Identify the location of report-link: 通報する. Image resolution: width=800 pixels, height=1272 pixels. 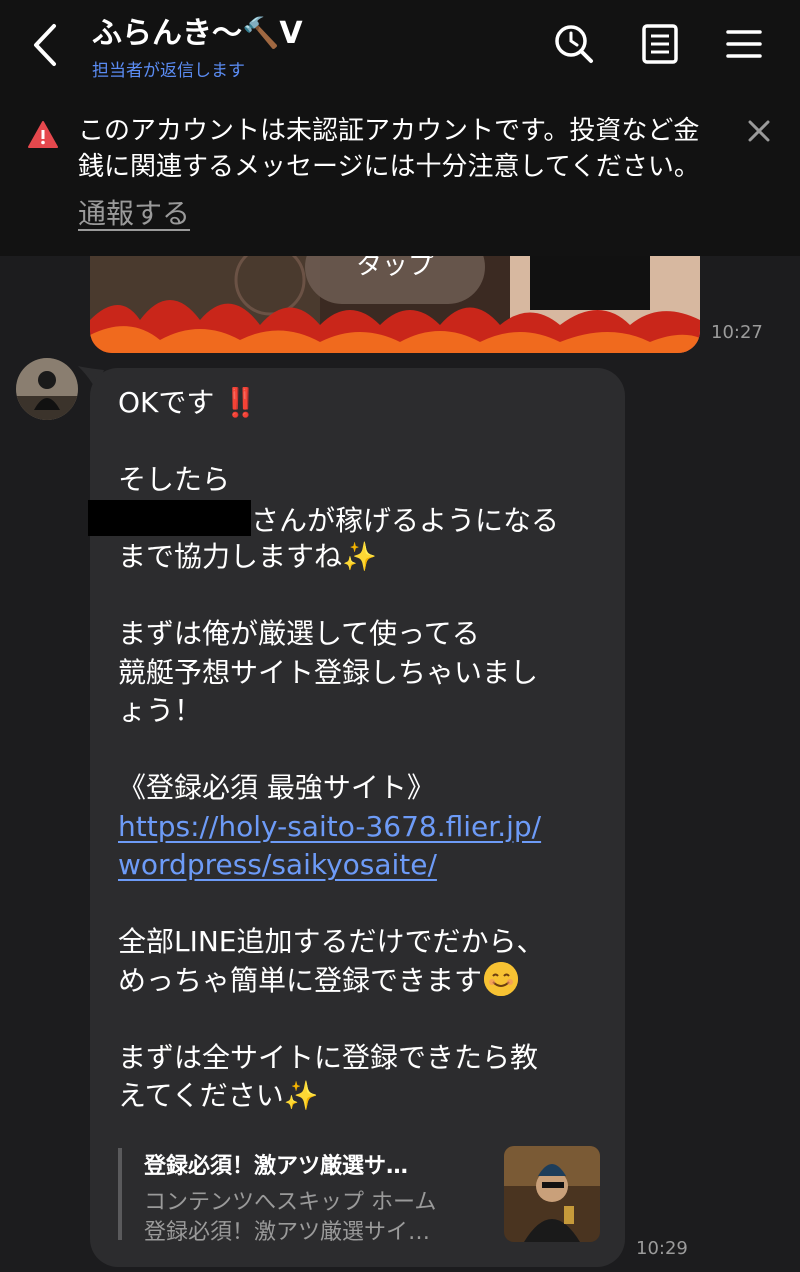
(134, 212).